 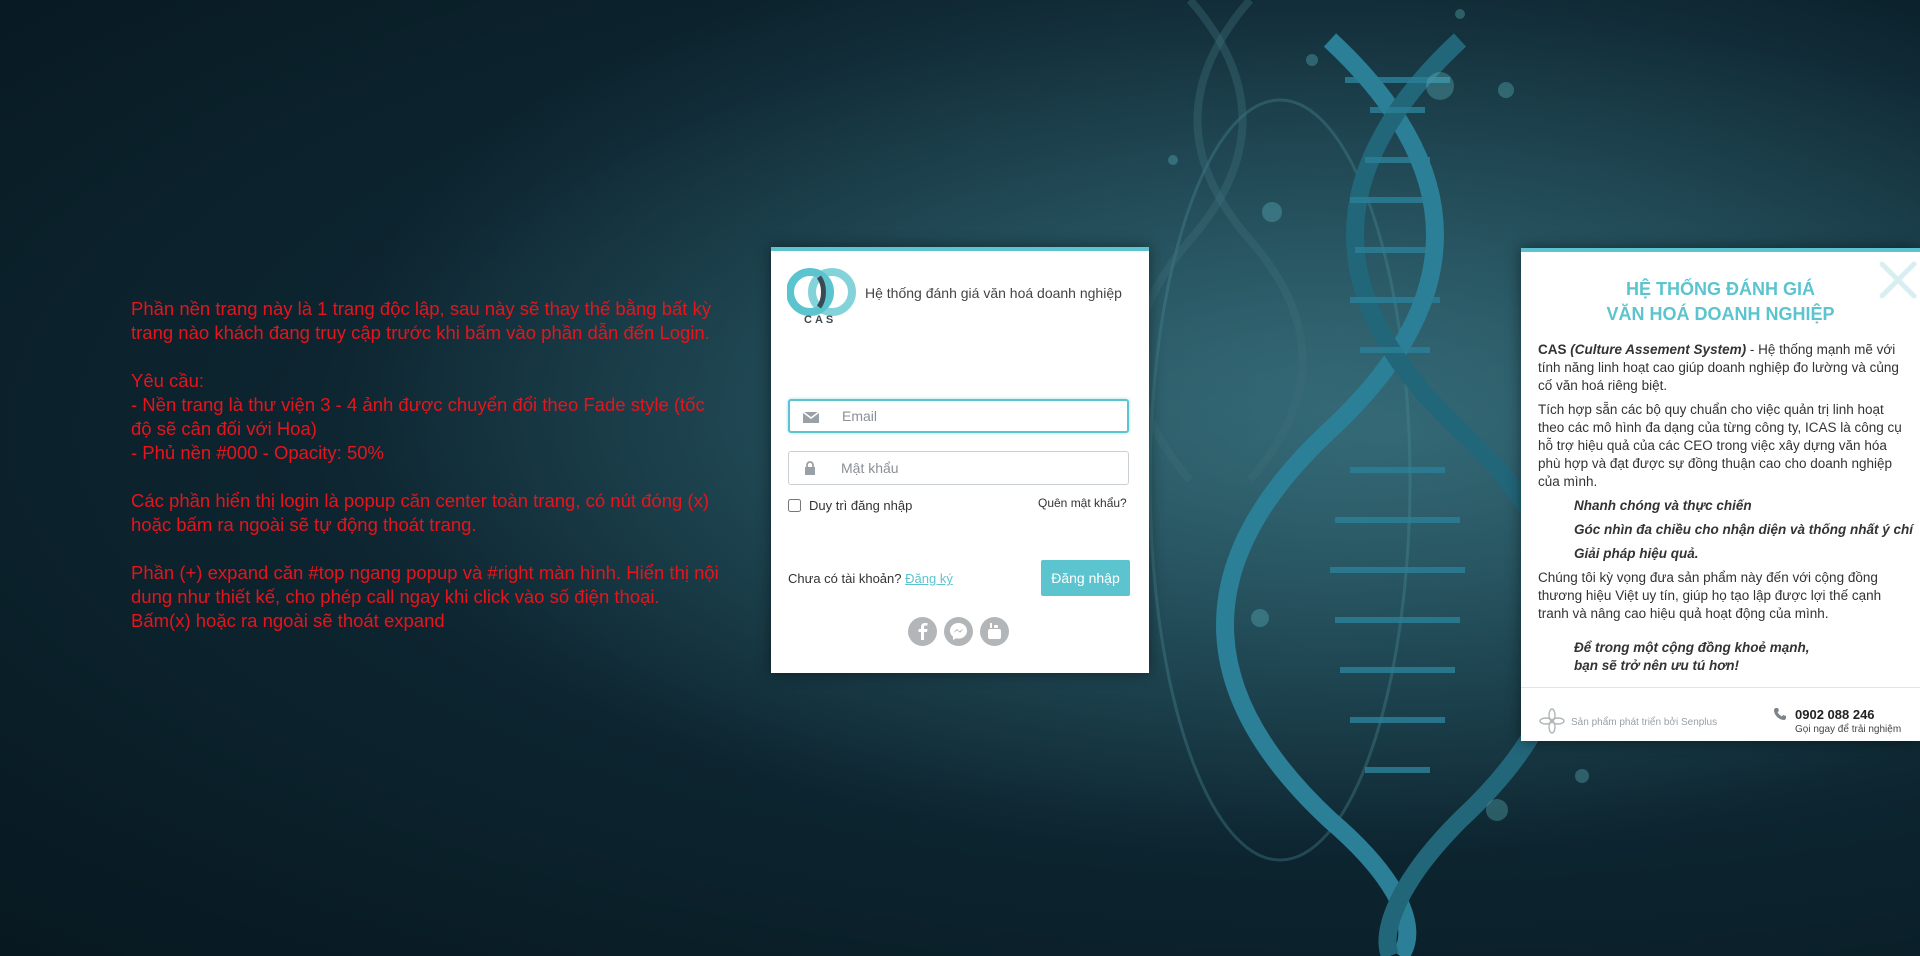 I want to click on messenger-icon, so click(x=958, y=631).